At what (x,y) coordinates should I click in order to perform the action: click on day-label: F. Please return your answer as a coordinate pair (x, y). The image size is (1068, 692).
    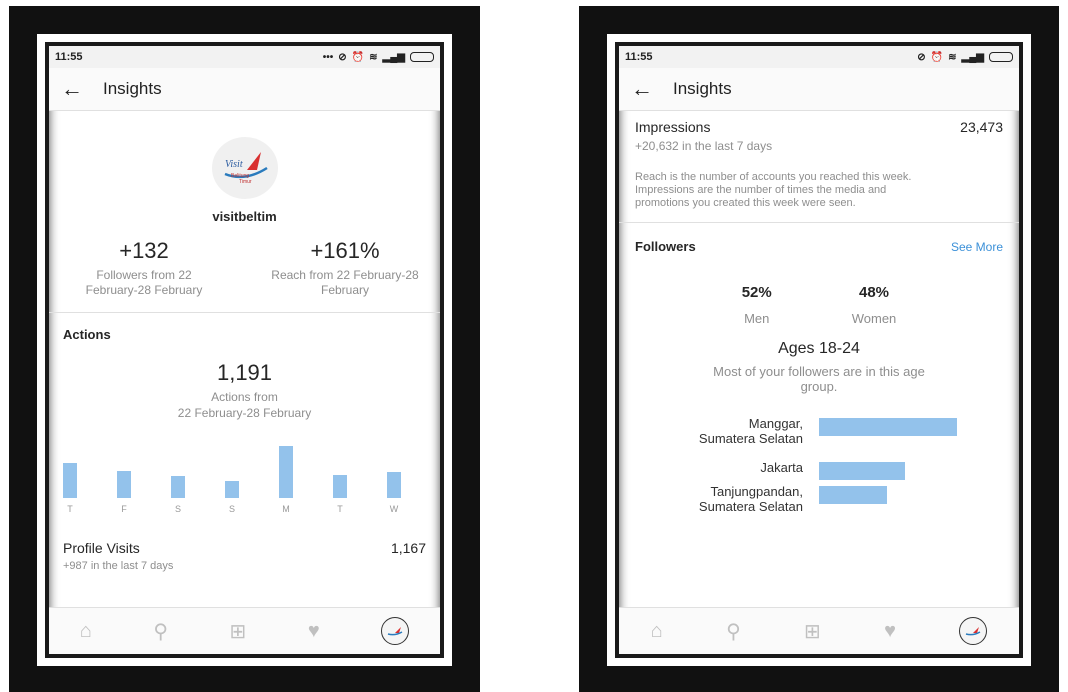
    Looking at the image, I should click on (124, 509).